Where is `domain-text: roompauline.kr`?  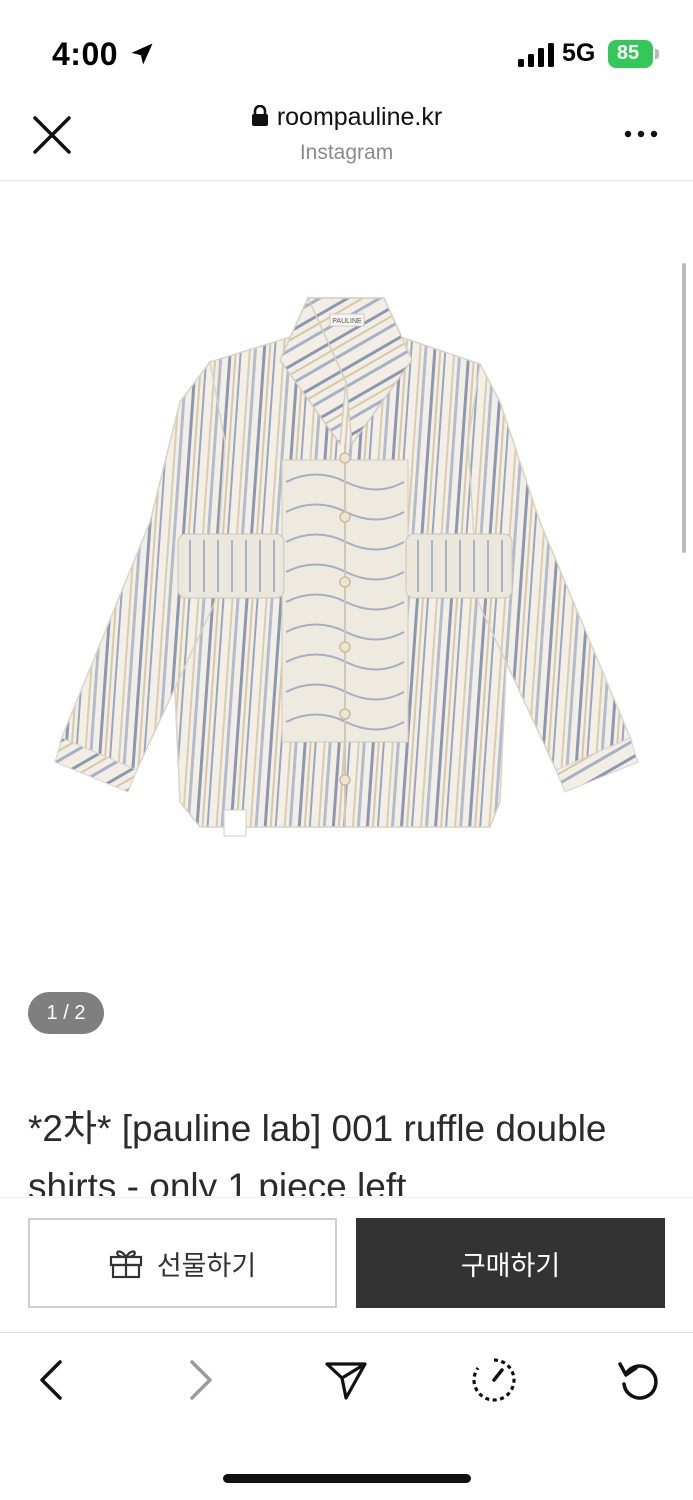 domain-text: roompauline.kr is located at coordinates (359, 117).